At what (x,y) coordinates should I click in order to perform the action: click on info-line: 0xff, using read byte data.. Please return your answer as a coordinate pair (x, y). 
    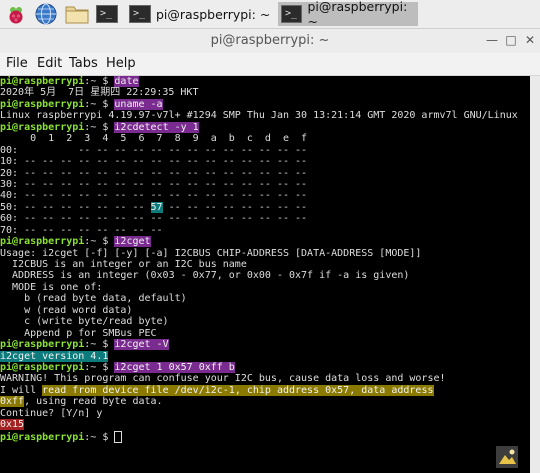
    Looking at the image, I should click on (81, 402).